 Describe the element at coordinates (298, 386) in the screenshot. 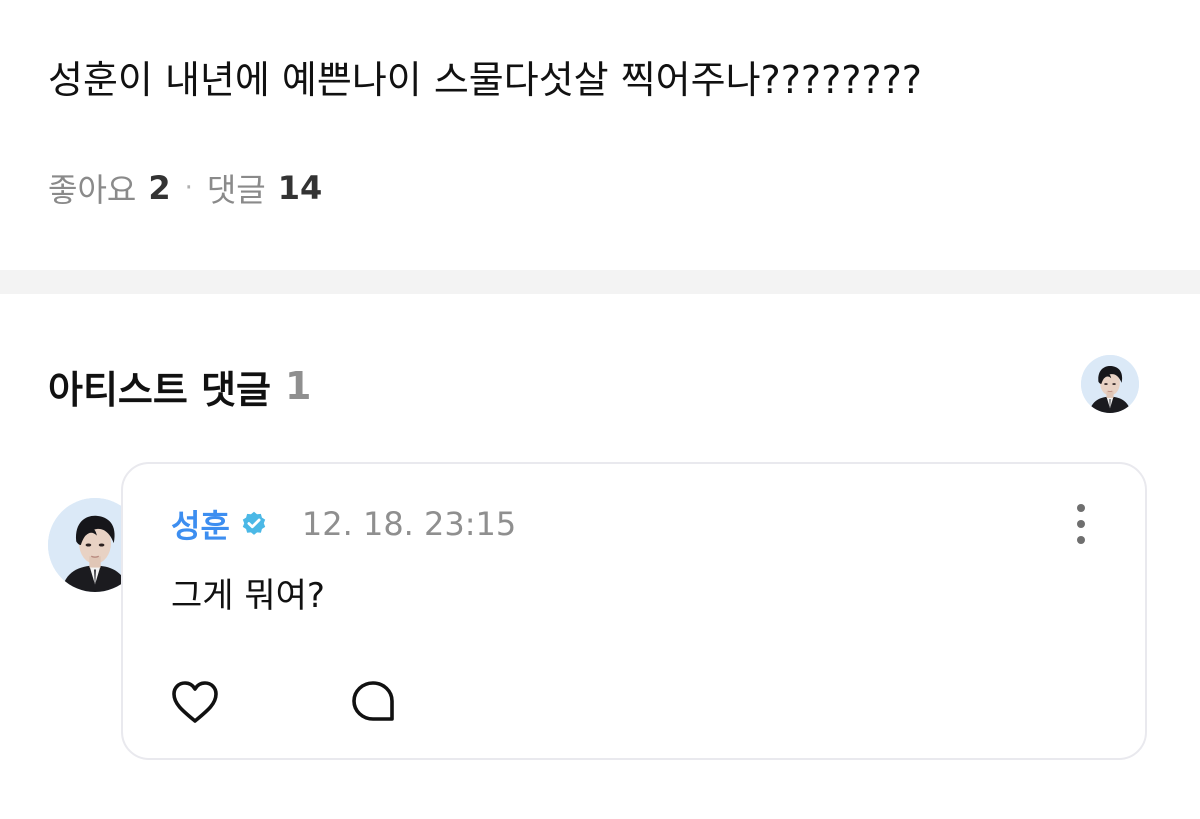

I see `artist-comments-count: 1` at that location.